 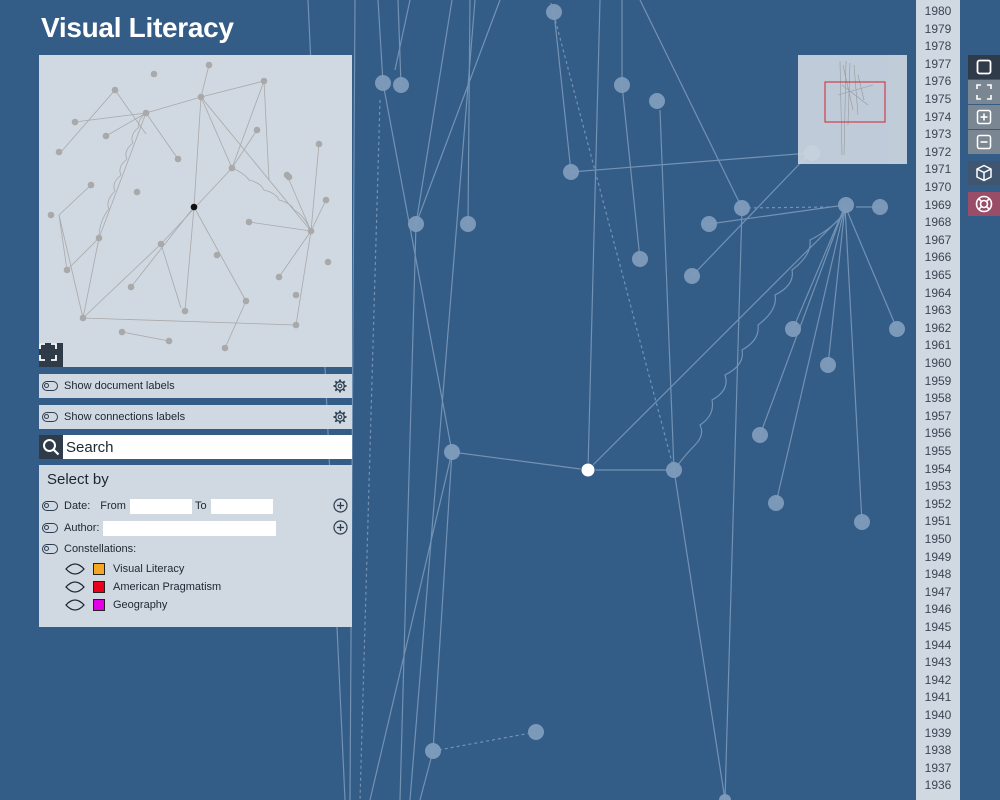 What do you see at coordinates (938, 732) in the screenshot?
I see `timeline-year: 1939` at bounding box center [938, 732].